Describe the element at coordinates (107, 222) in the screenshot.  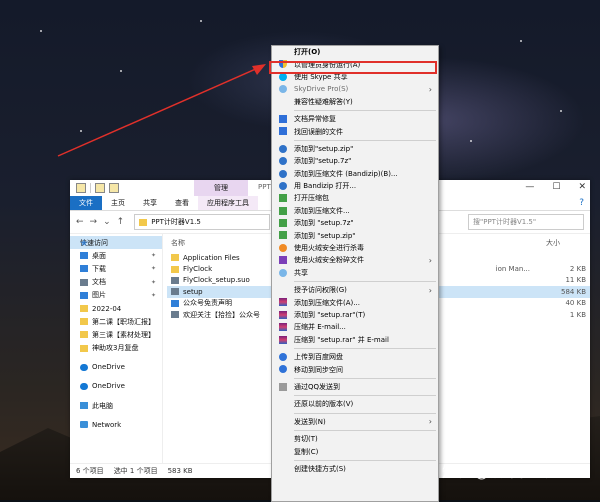
I see `chevron-down-icon: ⌄` at that location.